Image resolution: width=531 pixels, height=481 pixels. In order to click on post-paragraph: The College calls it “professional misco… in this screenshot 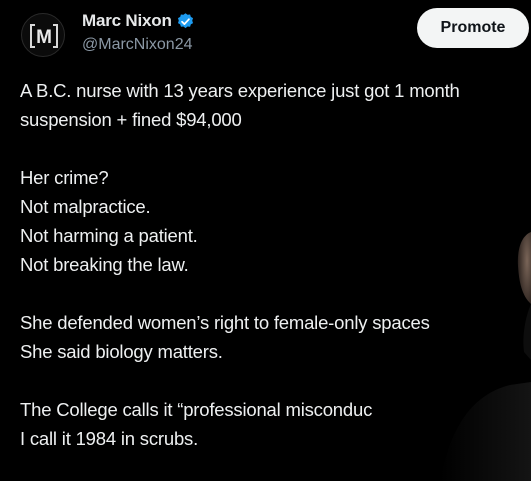, I will do `click(275, 424)`.